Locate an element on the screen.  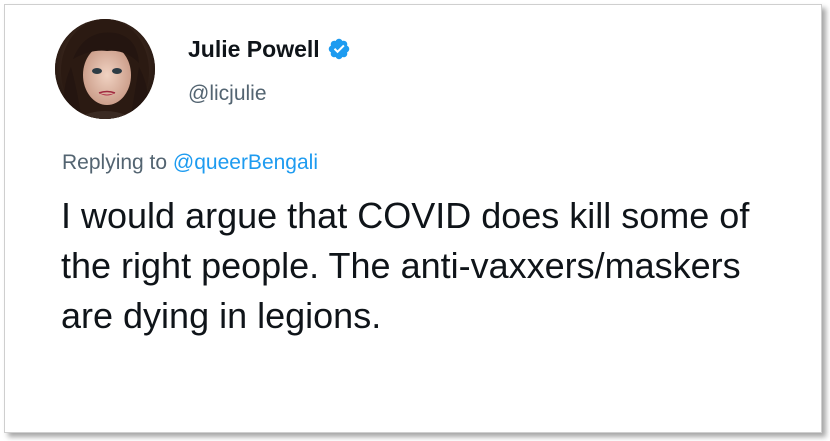
author-handle: @licjulie is located at coordinates (227, 93).